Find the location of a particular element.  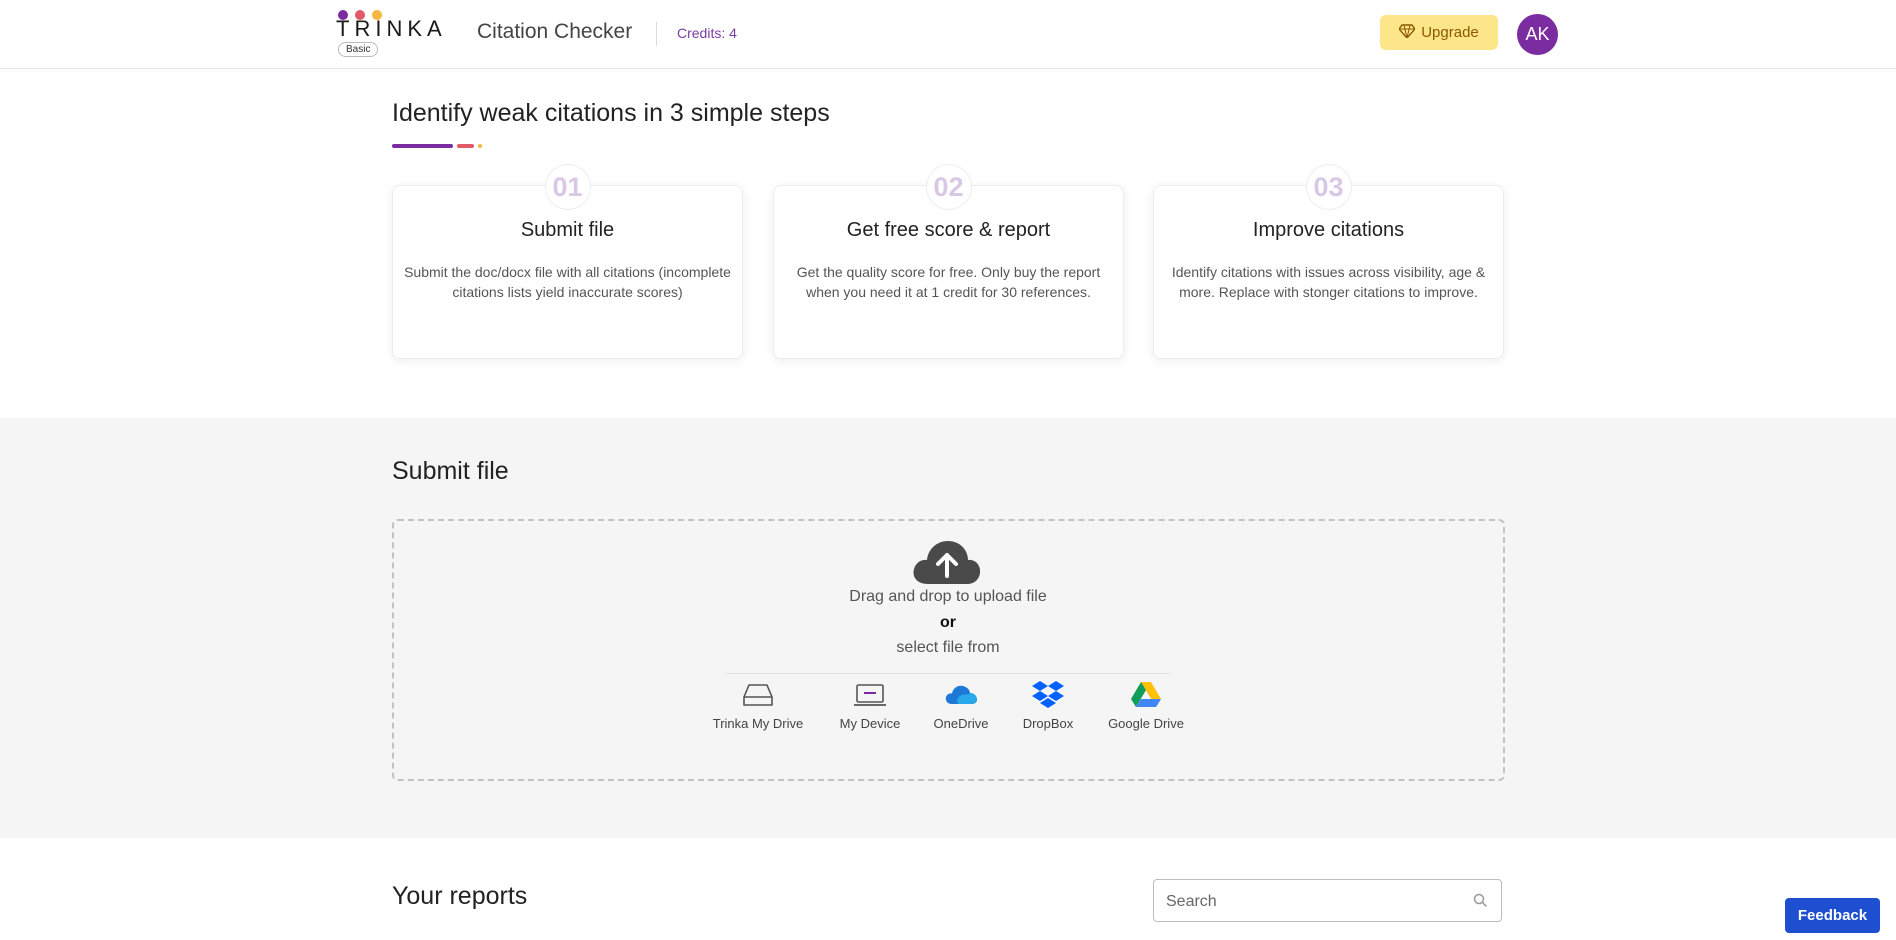

plan-badge: Basic is located at coordinates (358, 49).